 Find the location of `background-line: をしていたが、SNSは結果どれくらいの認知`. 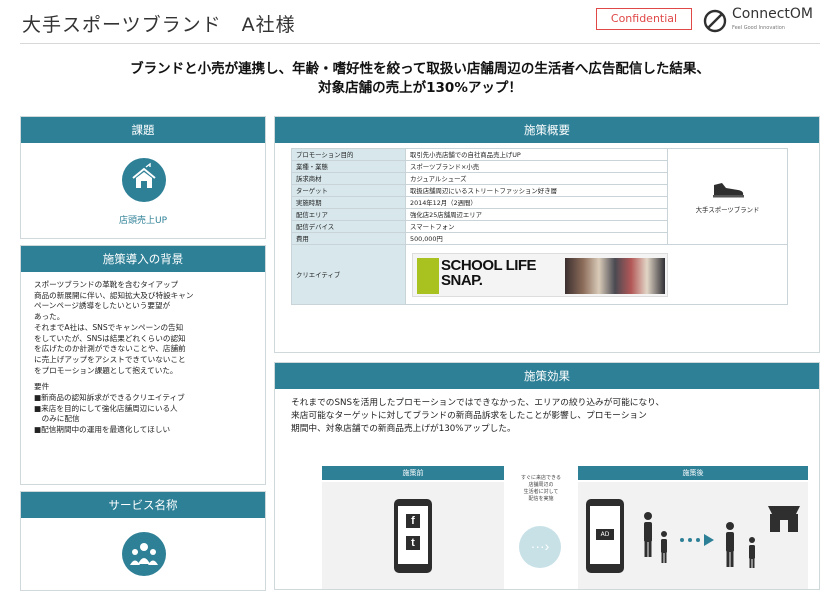

background-line: をしていたが、SNSは結果どれくらいの認知 is located at coordinates (110, 338).